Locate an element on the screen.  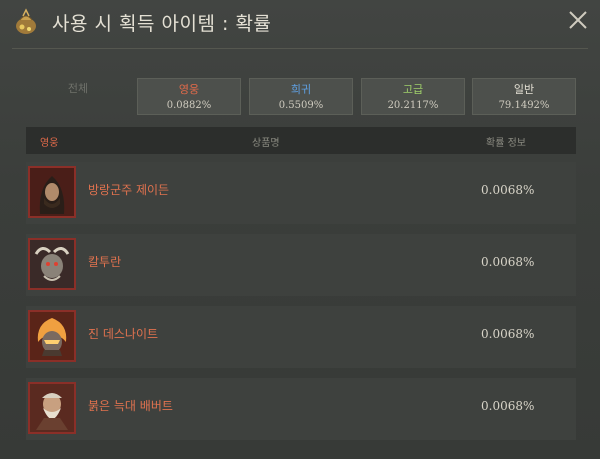
table-row: 칼투란 0.0068% is located at coordinates (301, 265).